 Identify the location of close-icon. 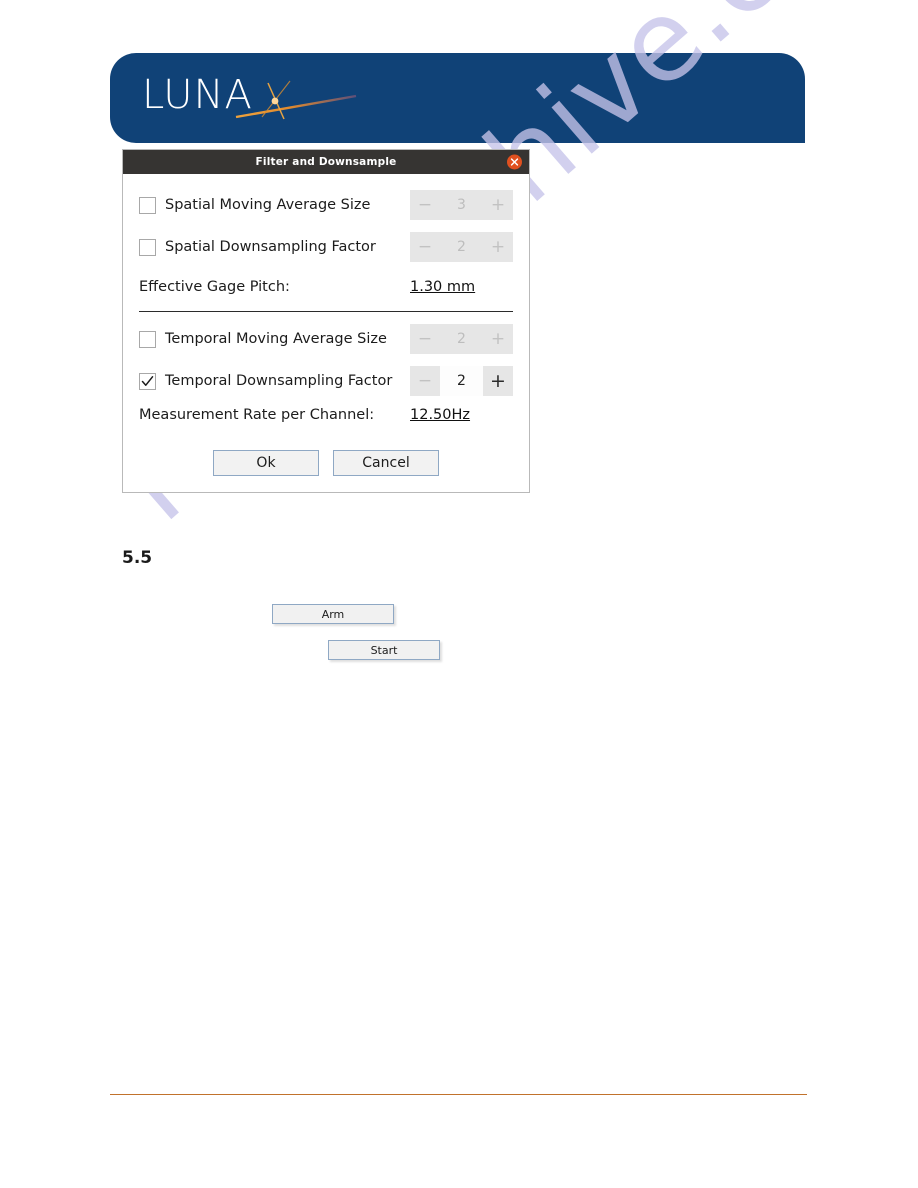
(514, 162).